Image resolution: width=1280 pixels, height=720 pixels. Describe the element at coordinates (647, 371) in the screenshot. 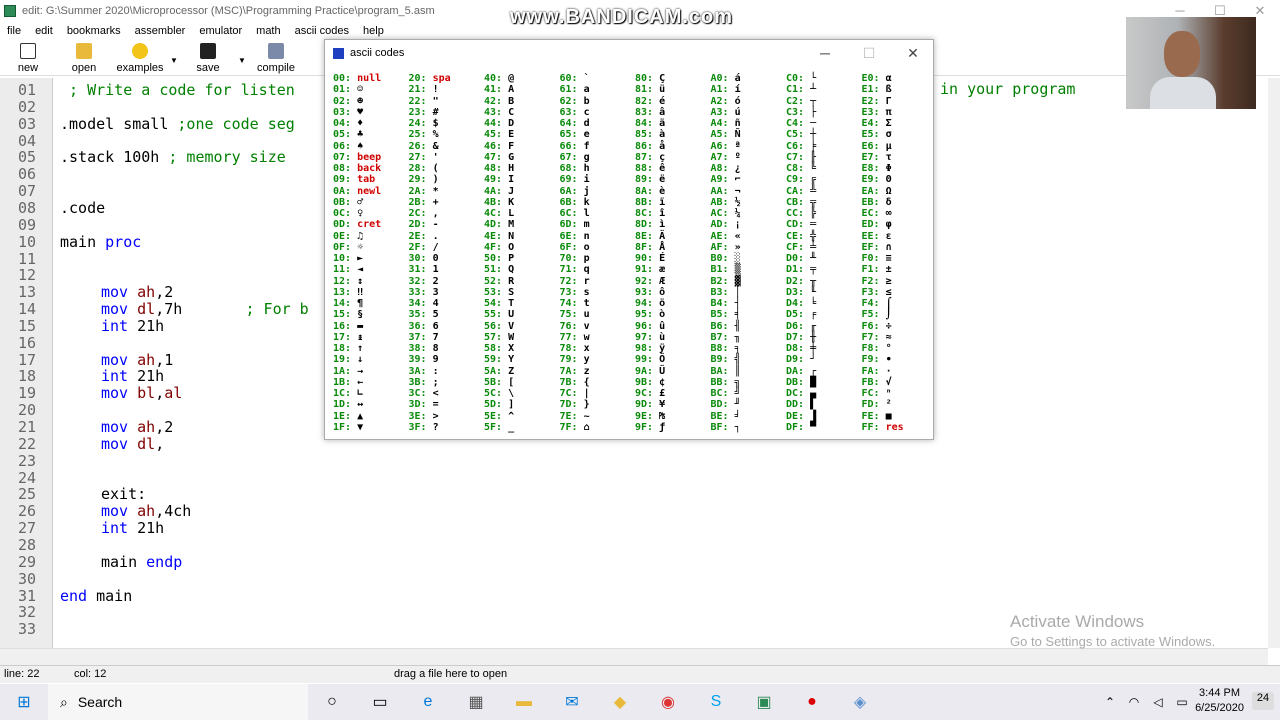

I see `ascii-code: 9A:` at that location.